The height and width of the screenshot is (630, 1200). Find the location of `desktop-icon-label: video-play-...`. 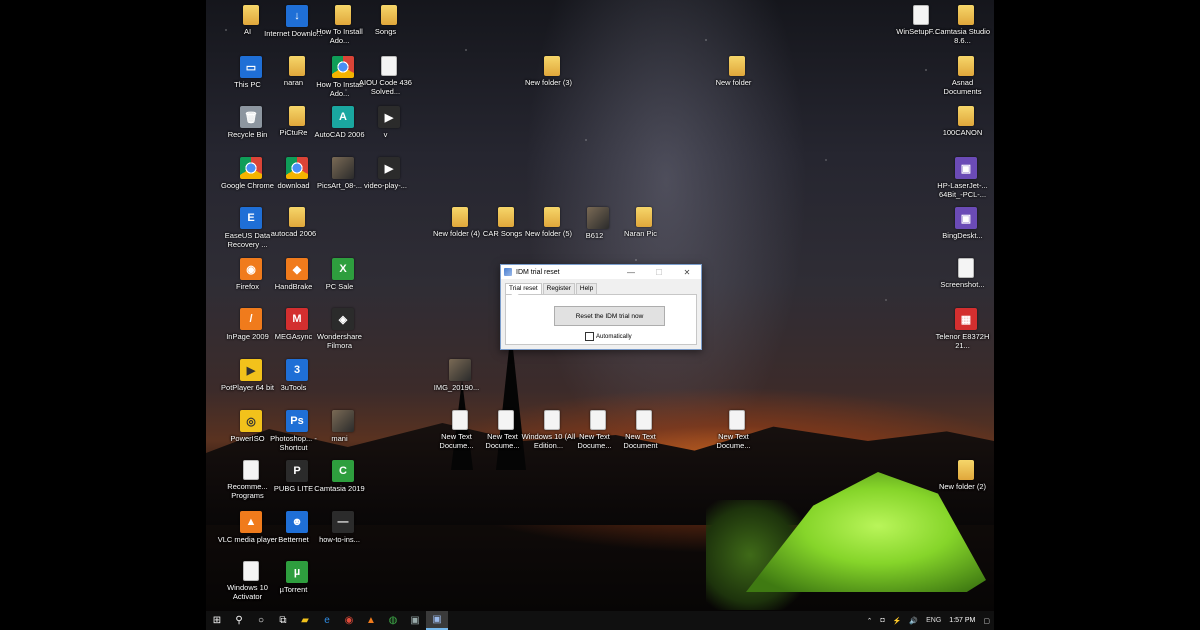

desktop-icon-label: video-play-... is located at coordinates (385, 185).